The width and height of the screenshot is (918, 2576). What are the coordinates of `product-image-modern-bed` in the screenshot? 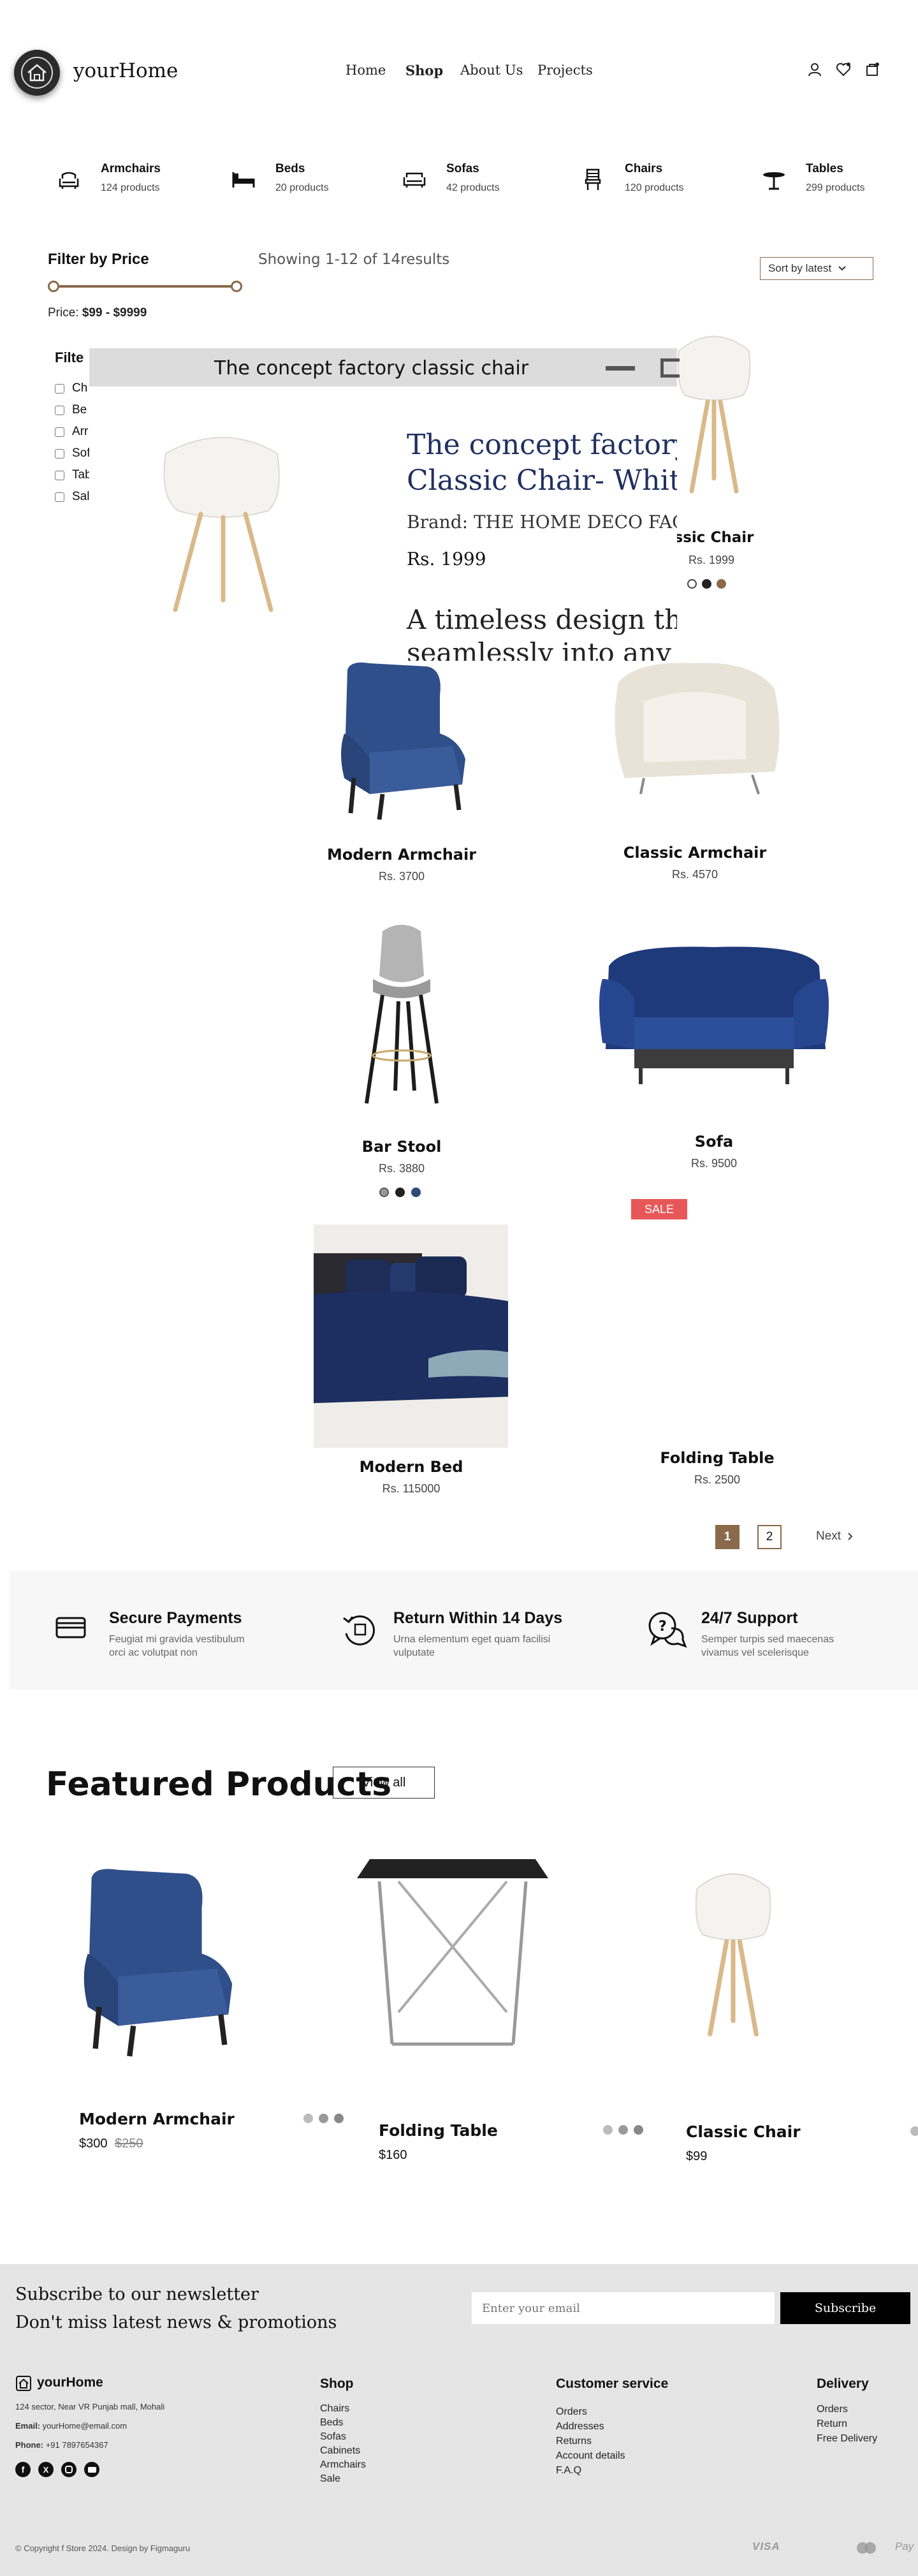 It's located at (411, 1336).